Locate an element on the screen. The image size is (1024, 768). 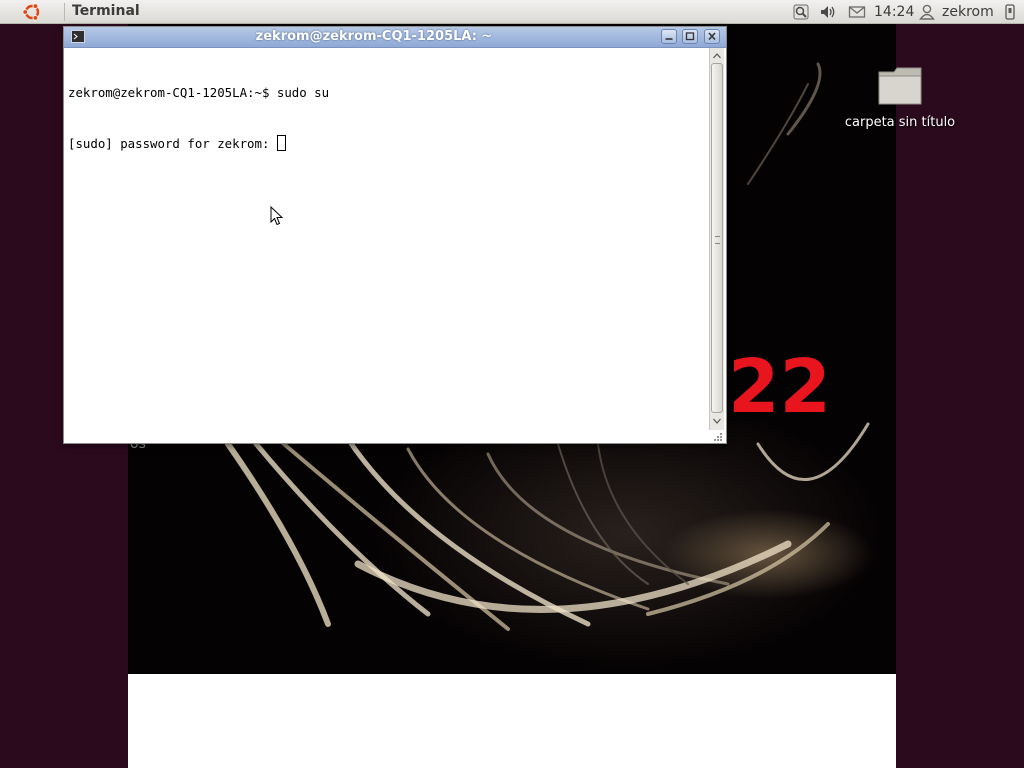
power-icon is located at coordinates (1010, 12).